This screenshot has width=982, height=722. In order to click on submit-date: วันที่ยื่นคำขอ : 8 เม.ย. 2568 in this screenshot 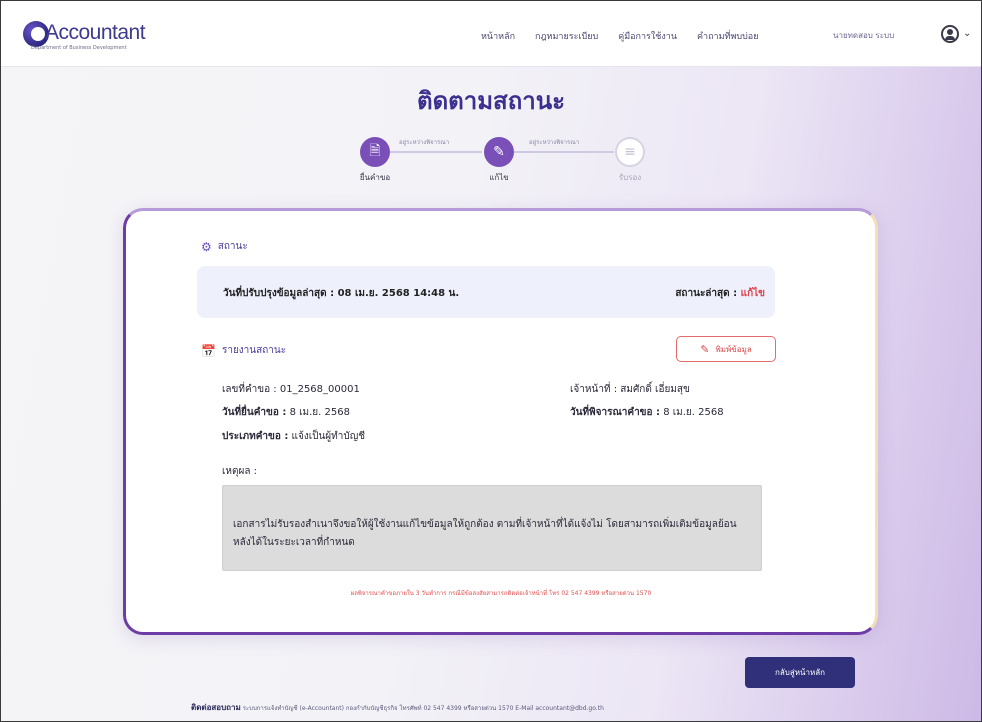, I will do `click(286, 412)`.